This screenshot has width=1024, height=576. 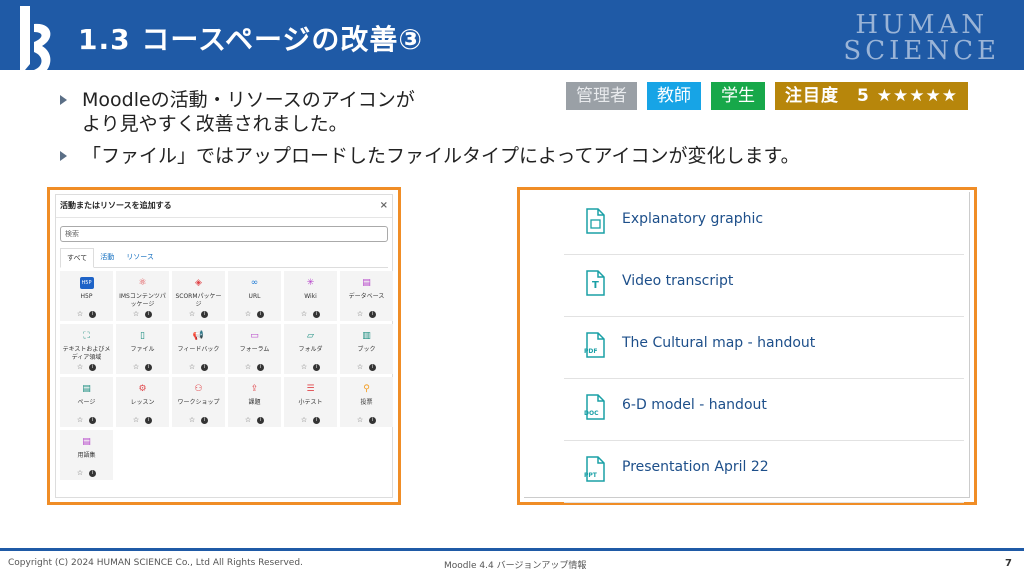 What do you see at coordinates (63, 100) in the screenshot?
I see `bullet-triangle-icon` at bounding box center [63, 100].